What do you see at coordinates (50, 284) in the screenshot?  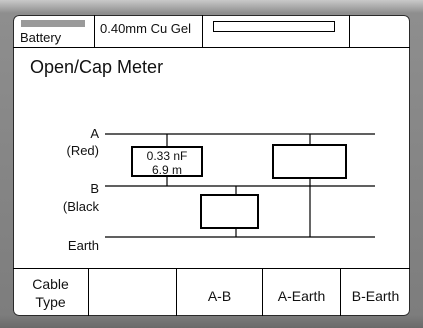 I see `cable-type-softkey-line1: Cable` at bounding box center [50, 284].